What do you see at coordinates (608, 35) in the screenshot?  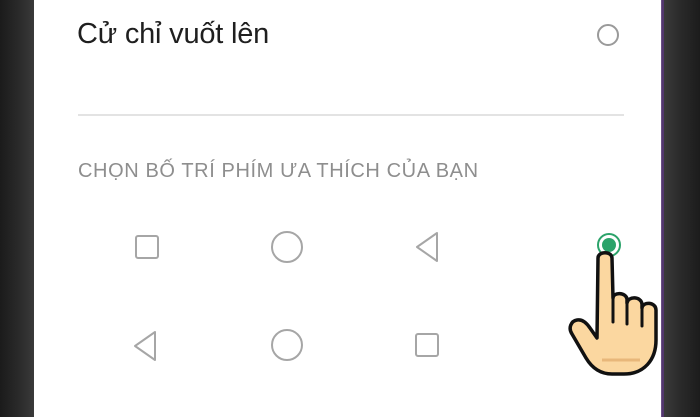 I see `gesture-option-radio` at bounding box center [608, 35].